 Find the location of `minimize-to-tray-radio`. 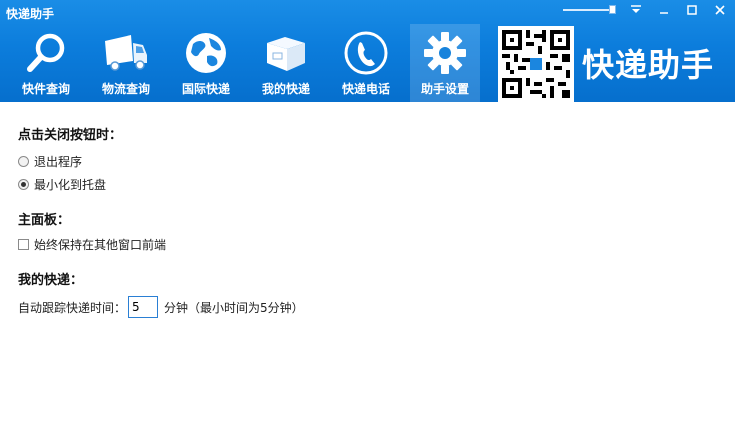

minimize-to-tray-radio is located at coordinates (23, 184).